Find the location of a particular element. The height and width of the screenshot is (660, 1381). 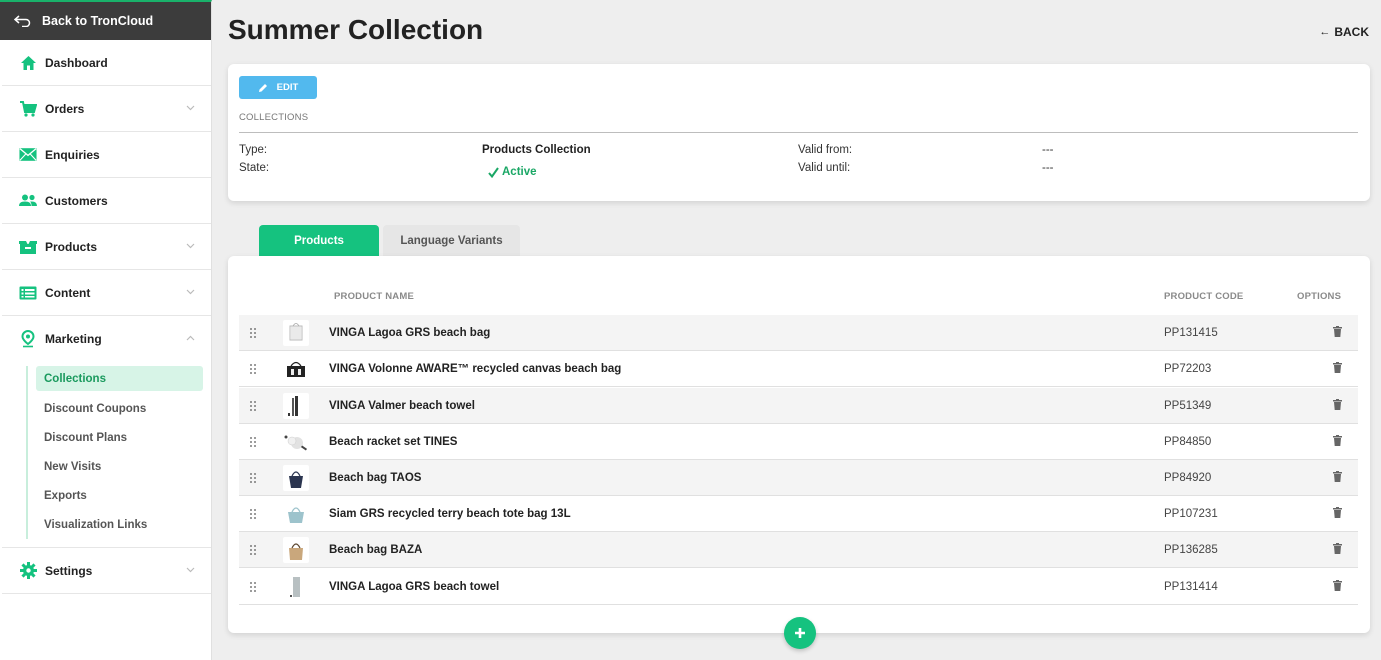

add-product-button is located at coordinates (800, 633).